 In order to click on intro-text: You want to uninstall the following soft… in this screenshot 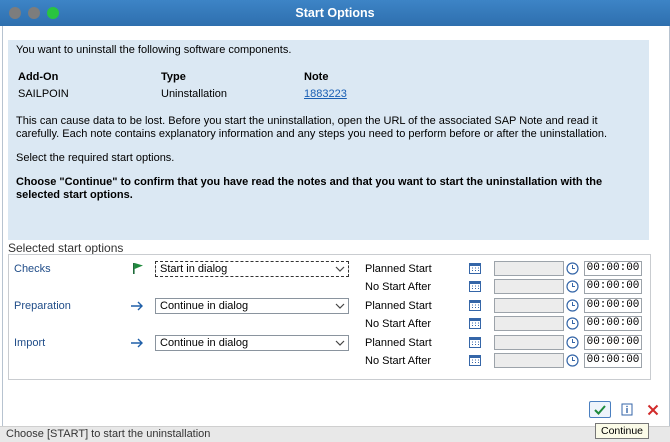, I will do `click(154, 50)`.